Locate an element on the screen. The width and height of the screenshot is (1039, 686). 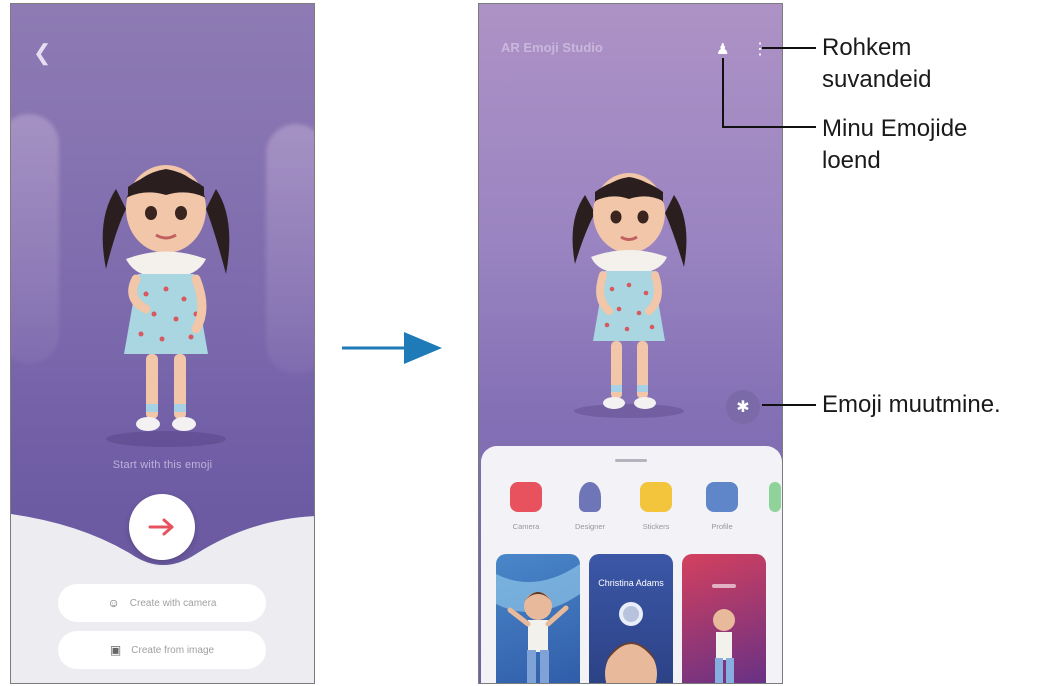
category-more is located at coordinates (768, 497).